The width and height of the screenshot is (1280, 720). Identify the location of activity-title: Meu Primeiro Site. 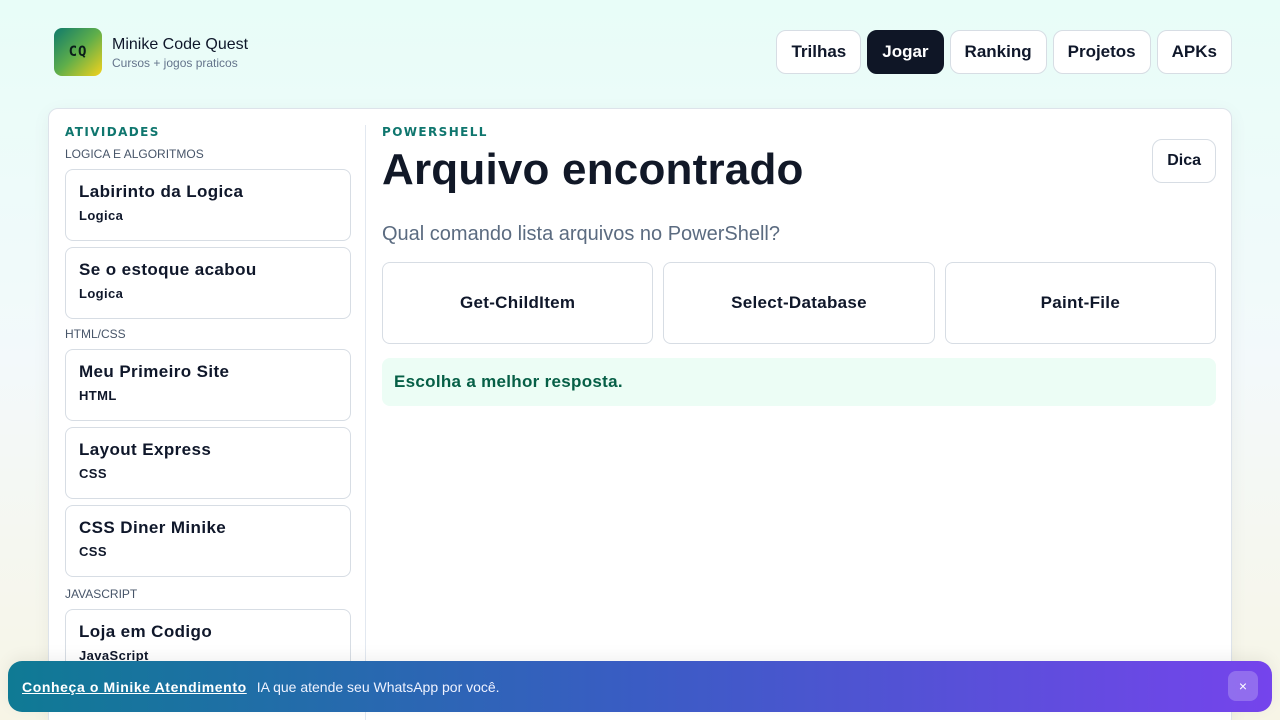
(154, 371).